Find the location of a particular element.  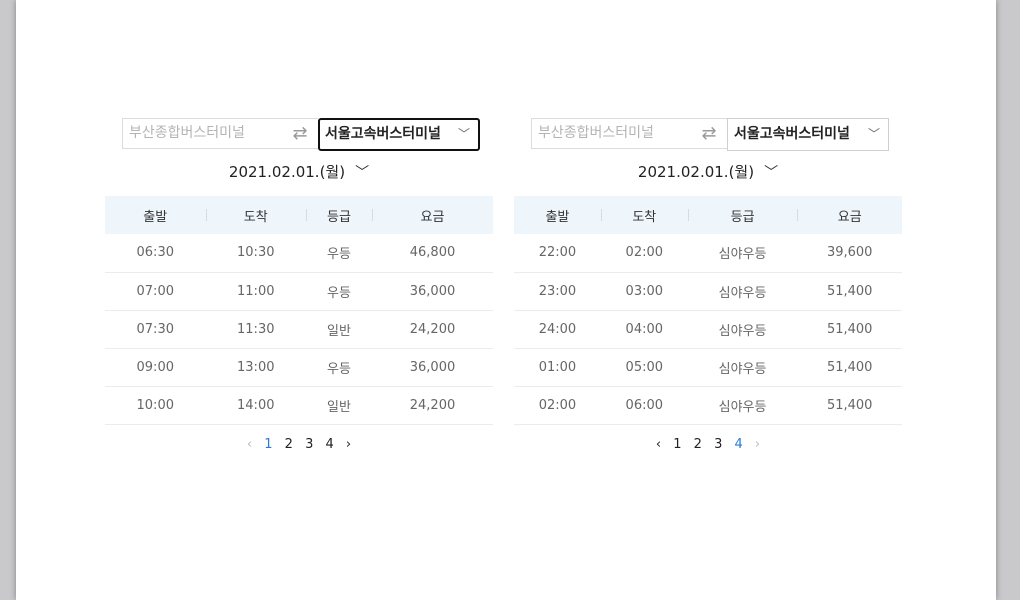

cell-arrival: 11:30 is located at coordinates (256, 329).